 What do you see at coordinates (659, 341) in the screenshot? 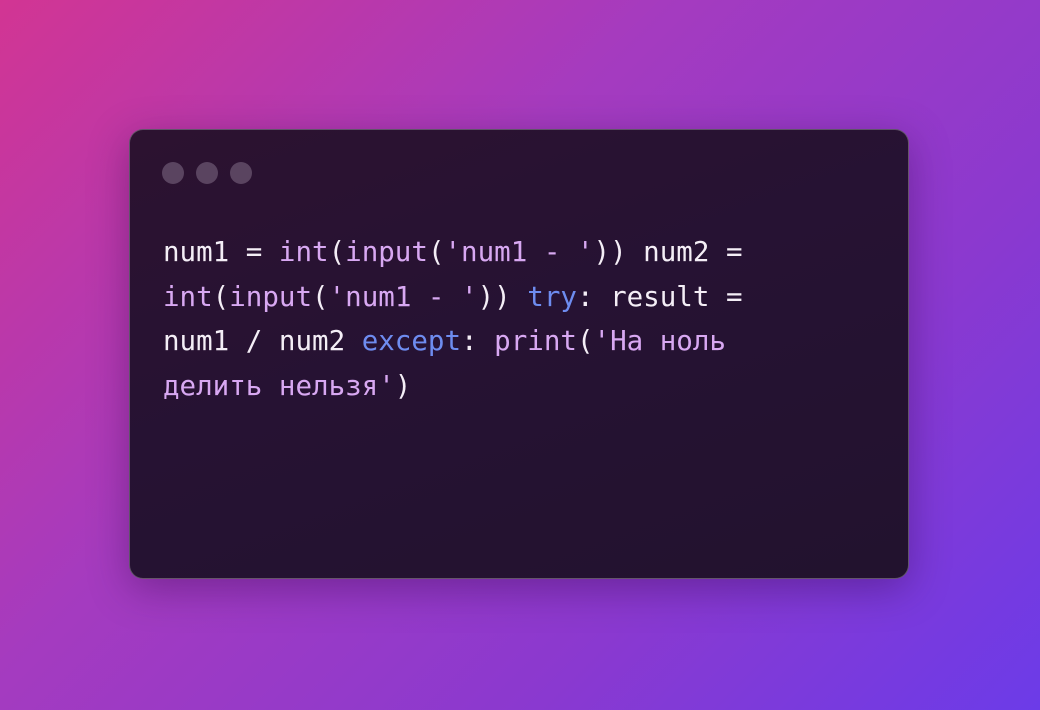
I see `code-token-string: 'На ноль` at bounding box center [659, 341].